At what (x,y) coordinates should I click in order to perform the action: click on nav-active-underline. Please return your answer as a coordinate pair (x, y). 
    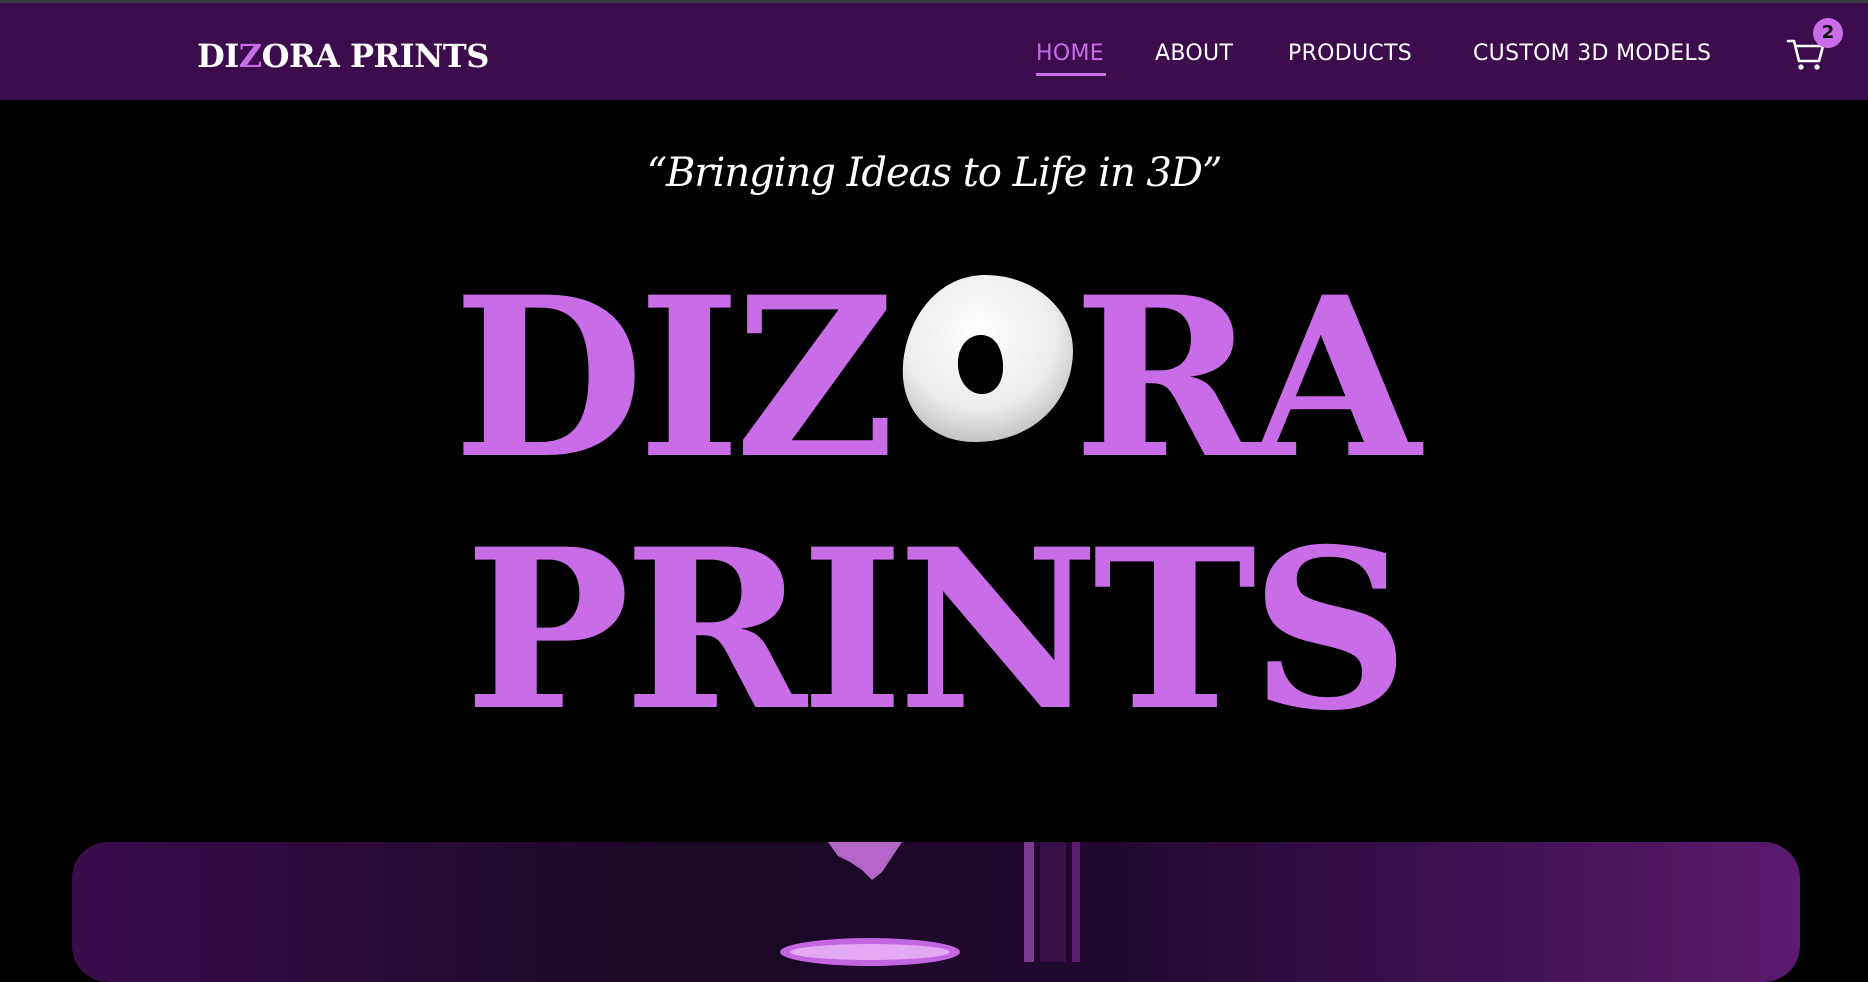
    Looking at the image, I should click on (1071, 74).